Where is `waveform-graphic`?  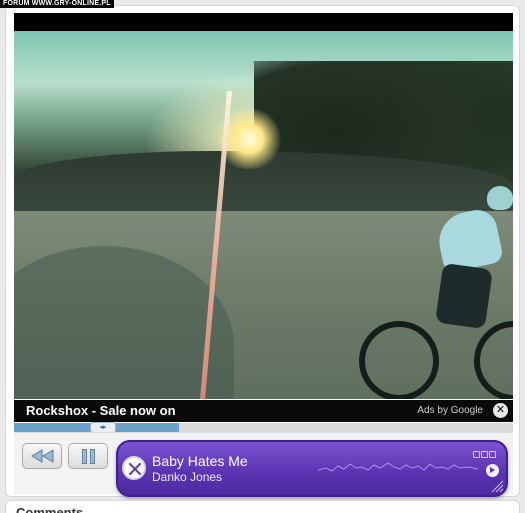 waveform-graphic is located at coordinates (398, 467).